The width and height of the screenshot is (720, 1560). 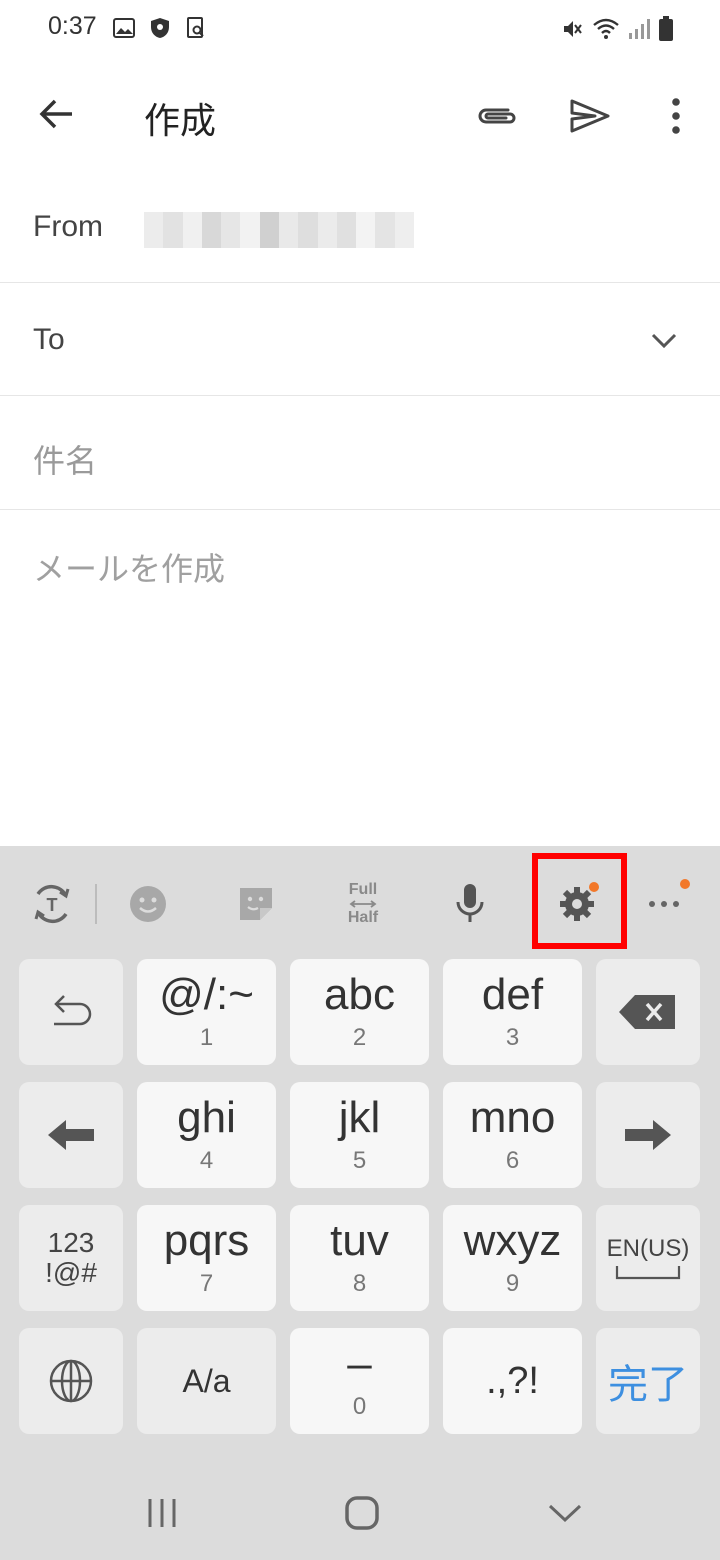 I want to click on page-title: 作成, so click(x=180, y=121).